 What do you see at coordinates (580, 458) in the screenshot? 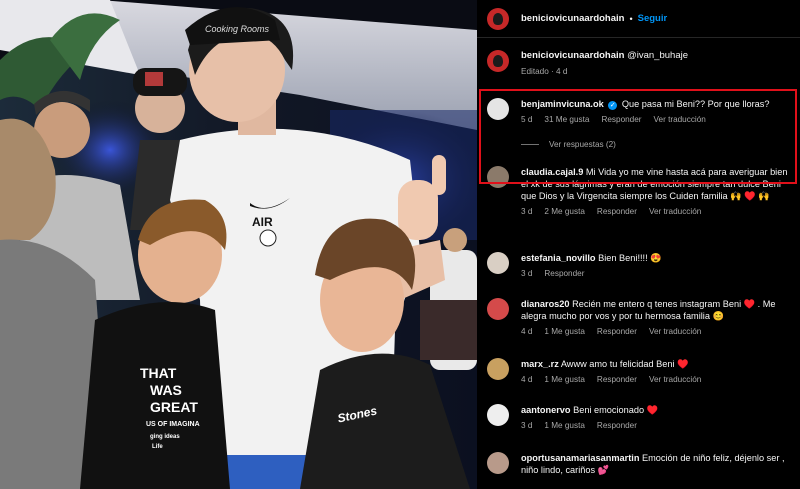
I see `comment-username: oportusanamariasanmartin` at bounding box center [580, 458].